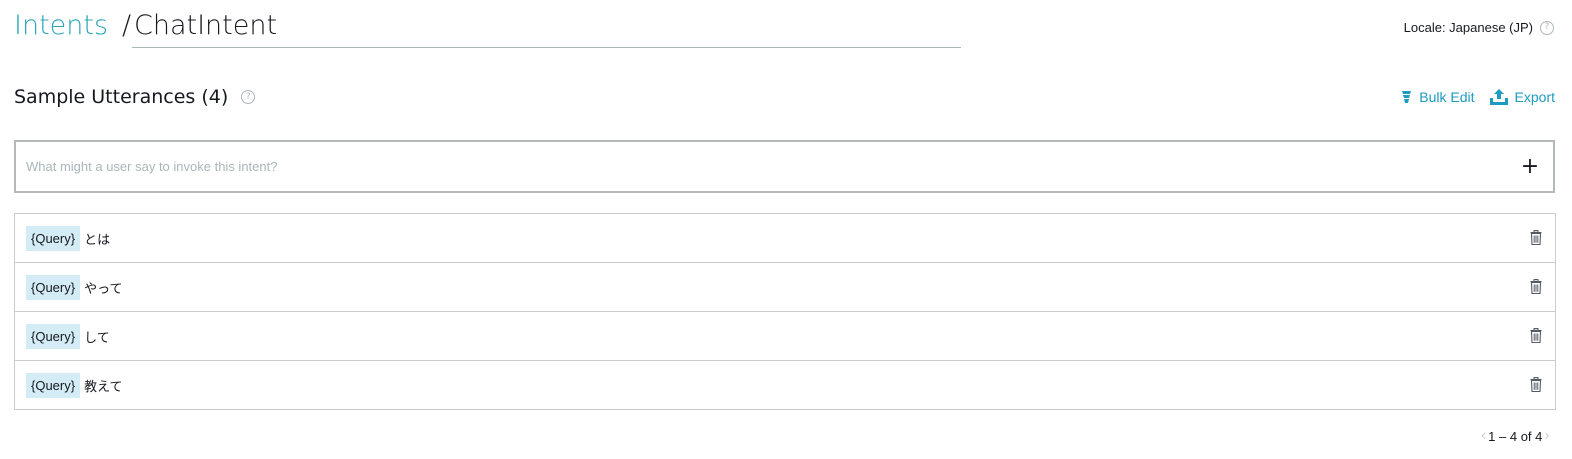 Image resolution: width=1572 pixels, height=459 pixels. Describe the element at coordinates (1498, 97) in the screenshot. I see `export-icon` at that location.